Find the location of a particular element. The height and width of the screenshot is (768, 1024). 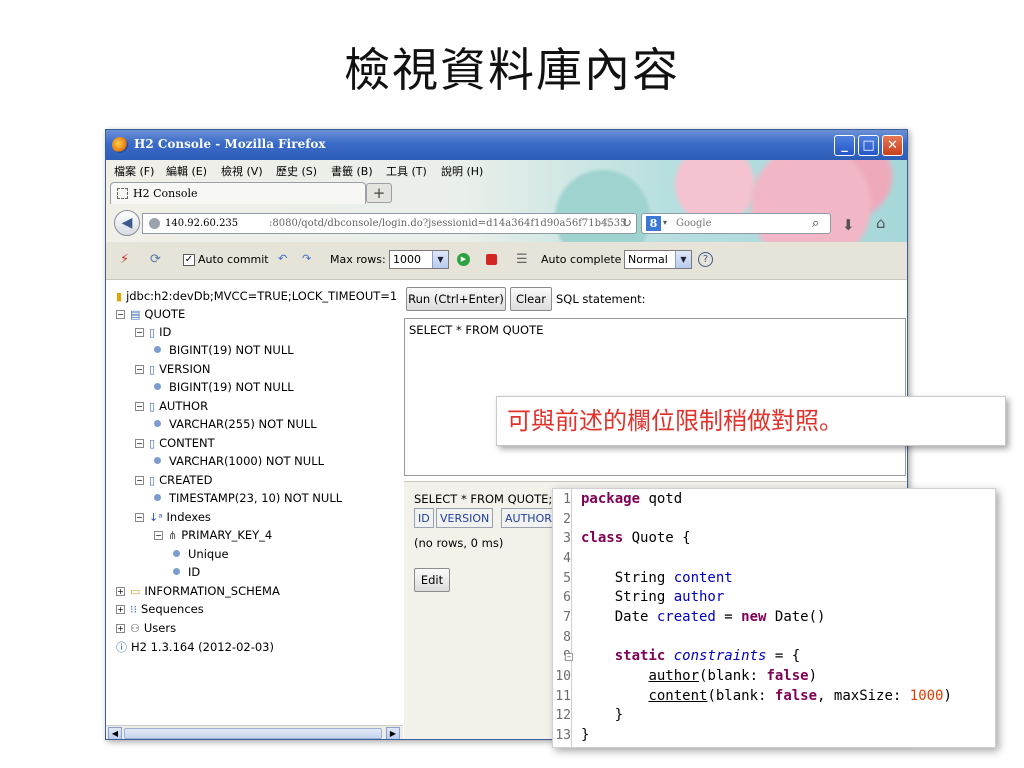

menu-edit: 編輯 (E) is located at coordinates (186, 171).